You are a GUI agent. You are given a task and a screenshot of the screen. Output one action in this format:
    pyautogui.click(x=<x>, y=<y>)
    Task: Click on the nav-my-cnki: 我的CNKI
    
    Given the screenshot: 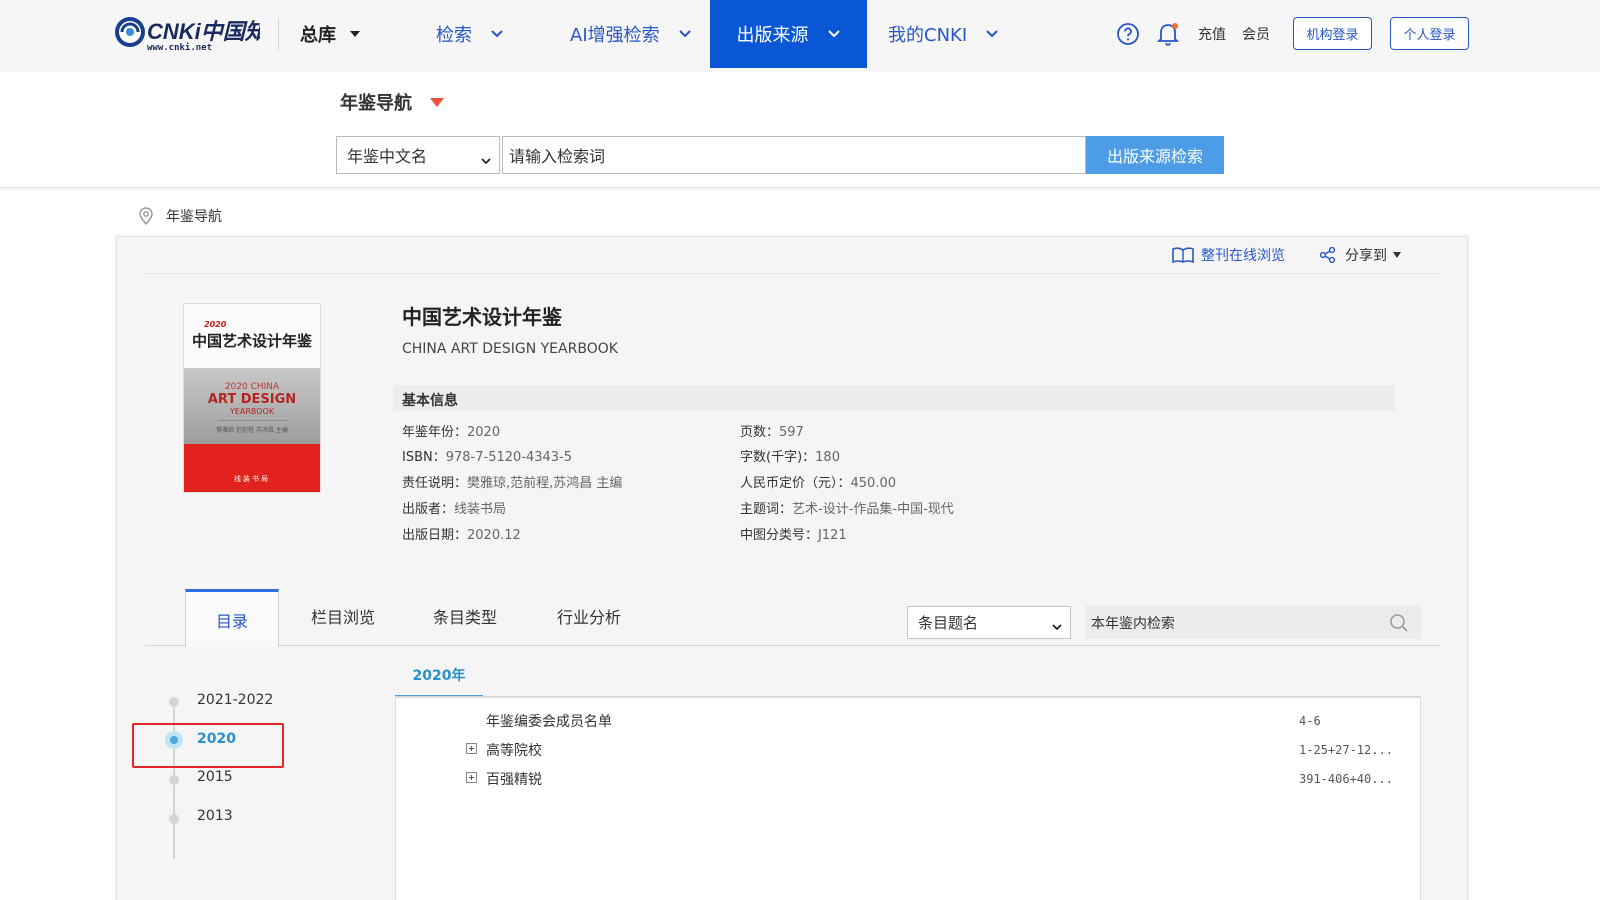 What is the action you would take?
    pyautogui.click(x=943, y=34)
    